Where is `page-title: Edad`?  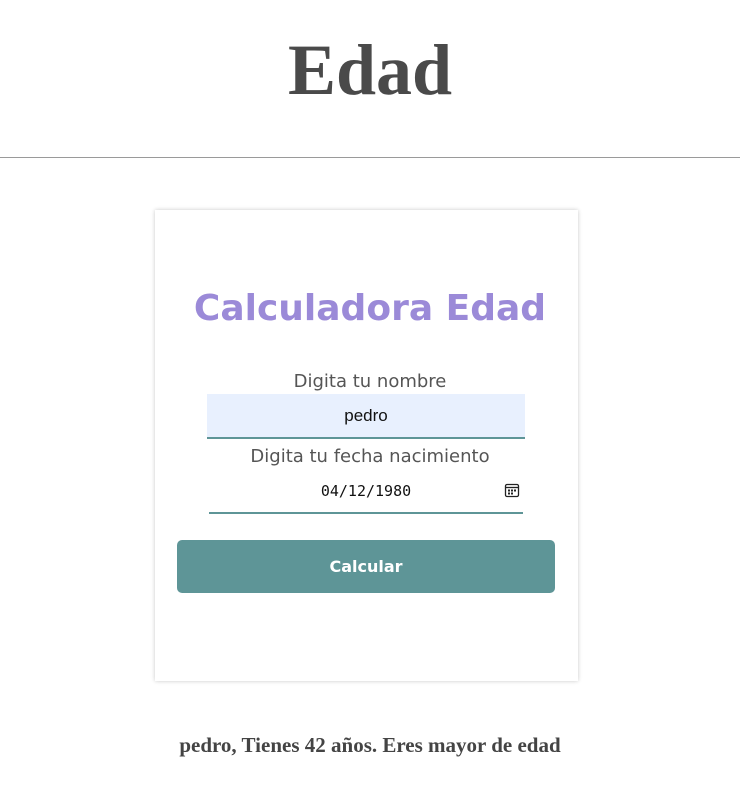
page-title: Edad is located at coordinates (370, 70).